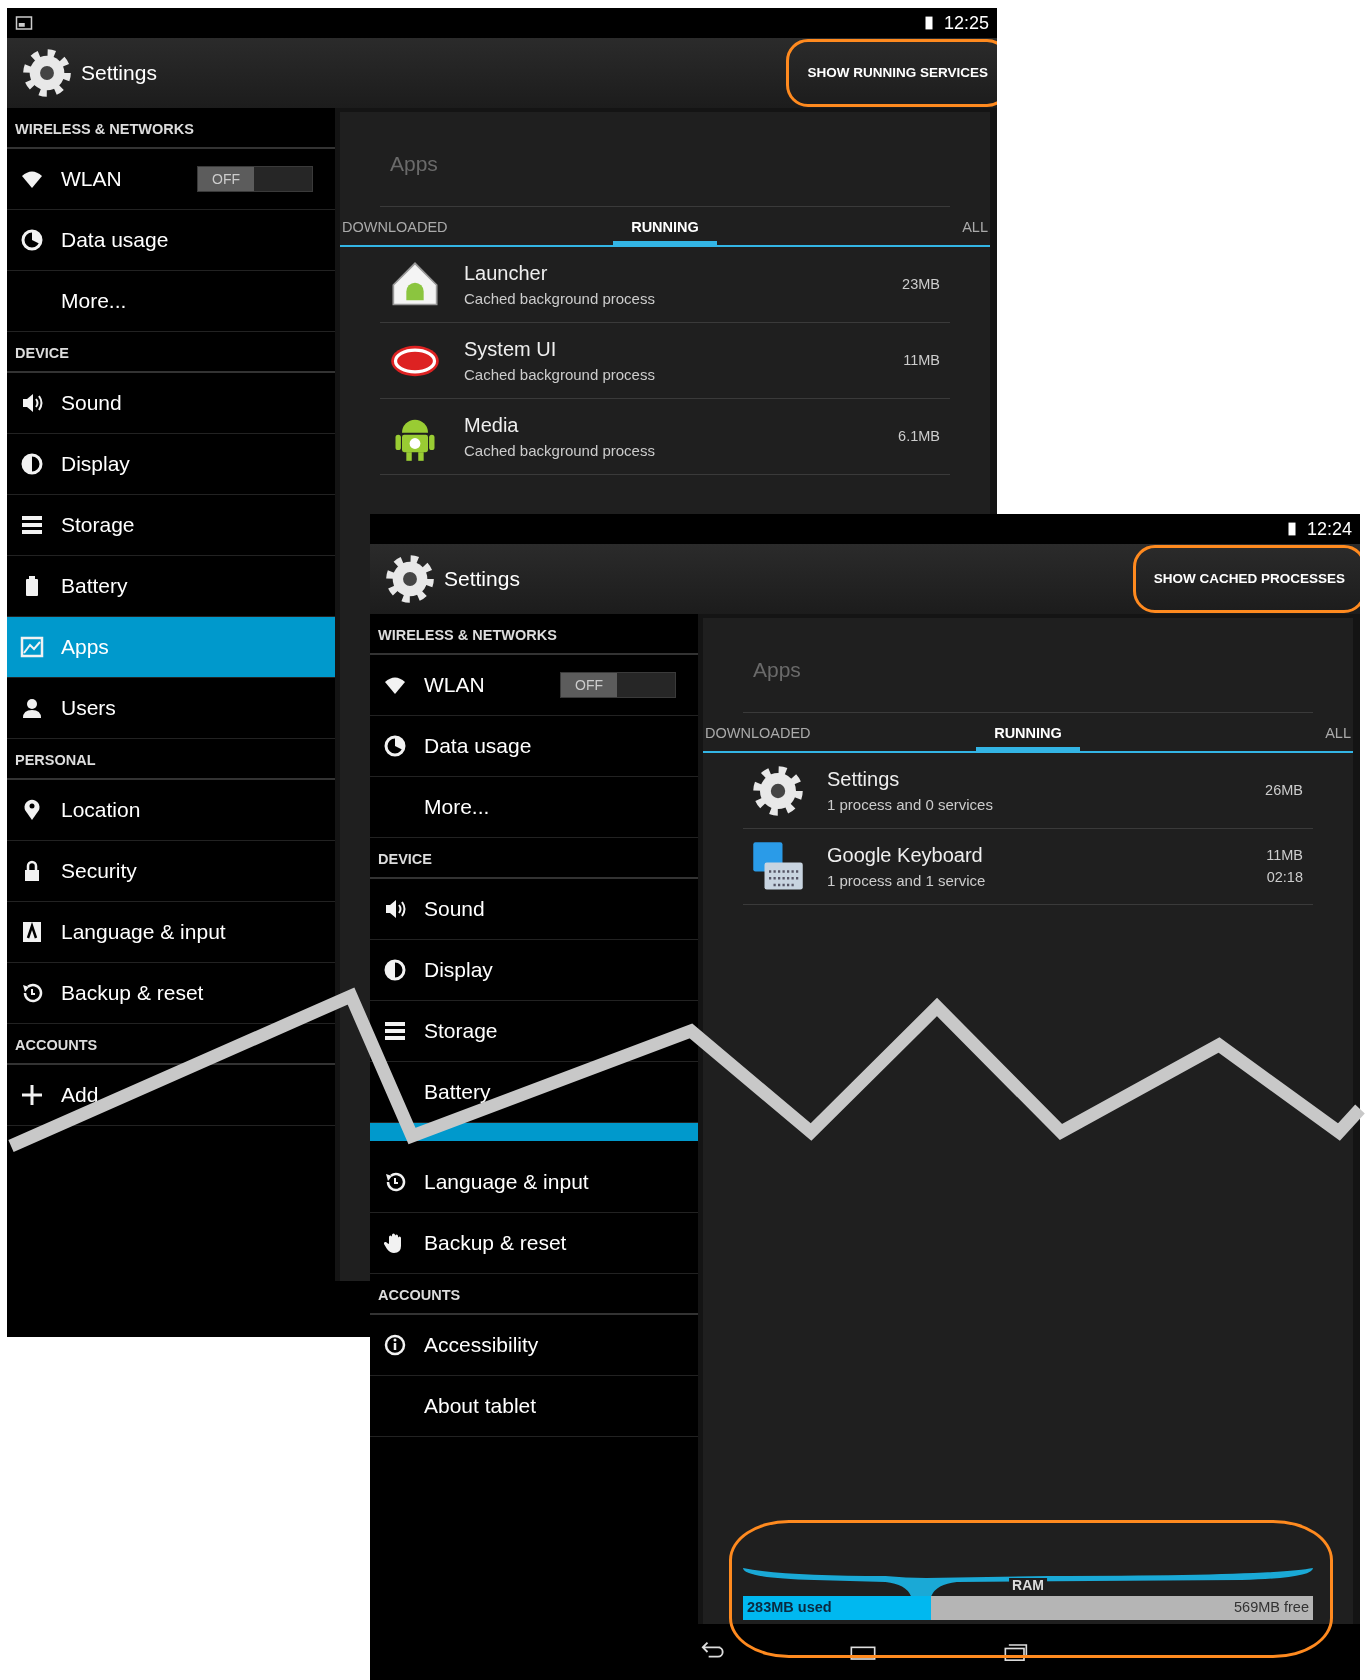  What do you see at coordinates (24, 23) in the screenshot?
I see `screenshot-icon` at bounding box center [24, 23].